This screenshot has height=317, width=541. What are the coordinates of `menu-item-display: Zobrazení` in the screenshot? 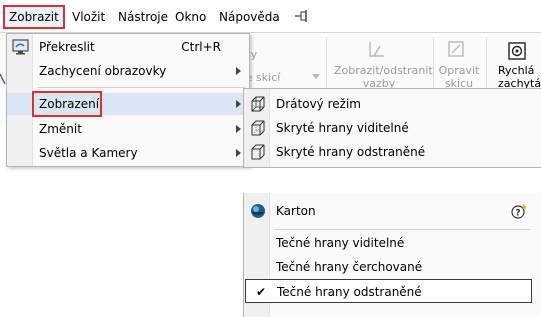 It's located at (128, 104).